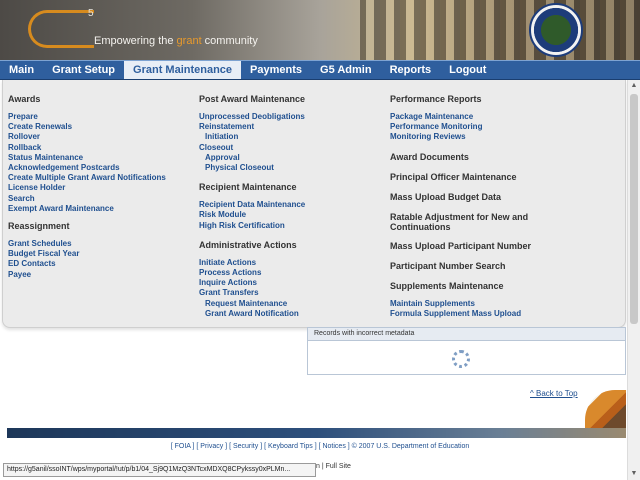 This screenshot has width=640, height=480. I want to click on records-panel: Records with incorrect metadata, so click(466, 351).